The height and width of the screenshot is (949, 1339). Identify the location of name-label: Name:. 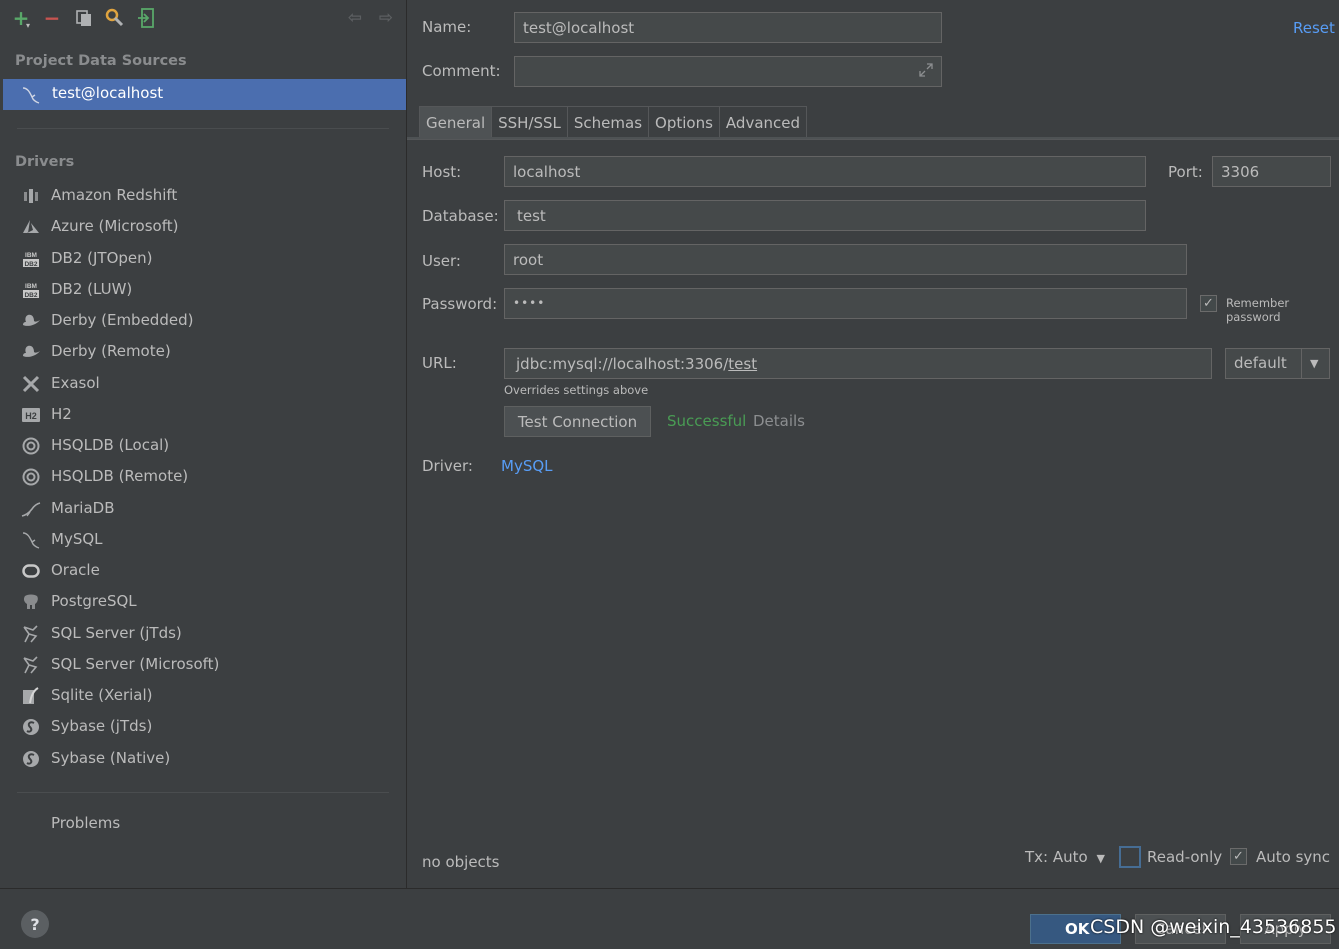
(447, 27).